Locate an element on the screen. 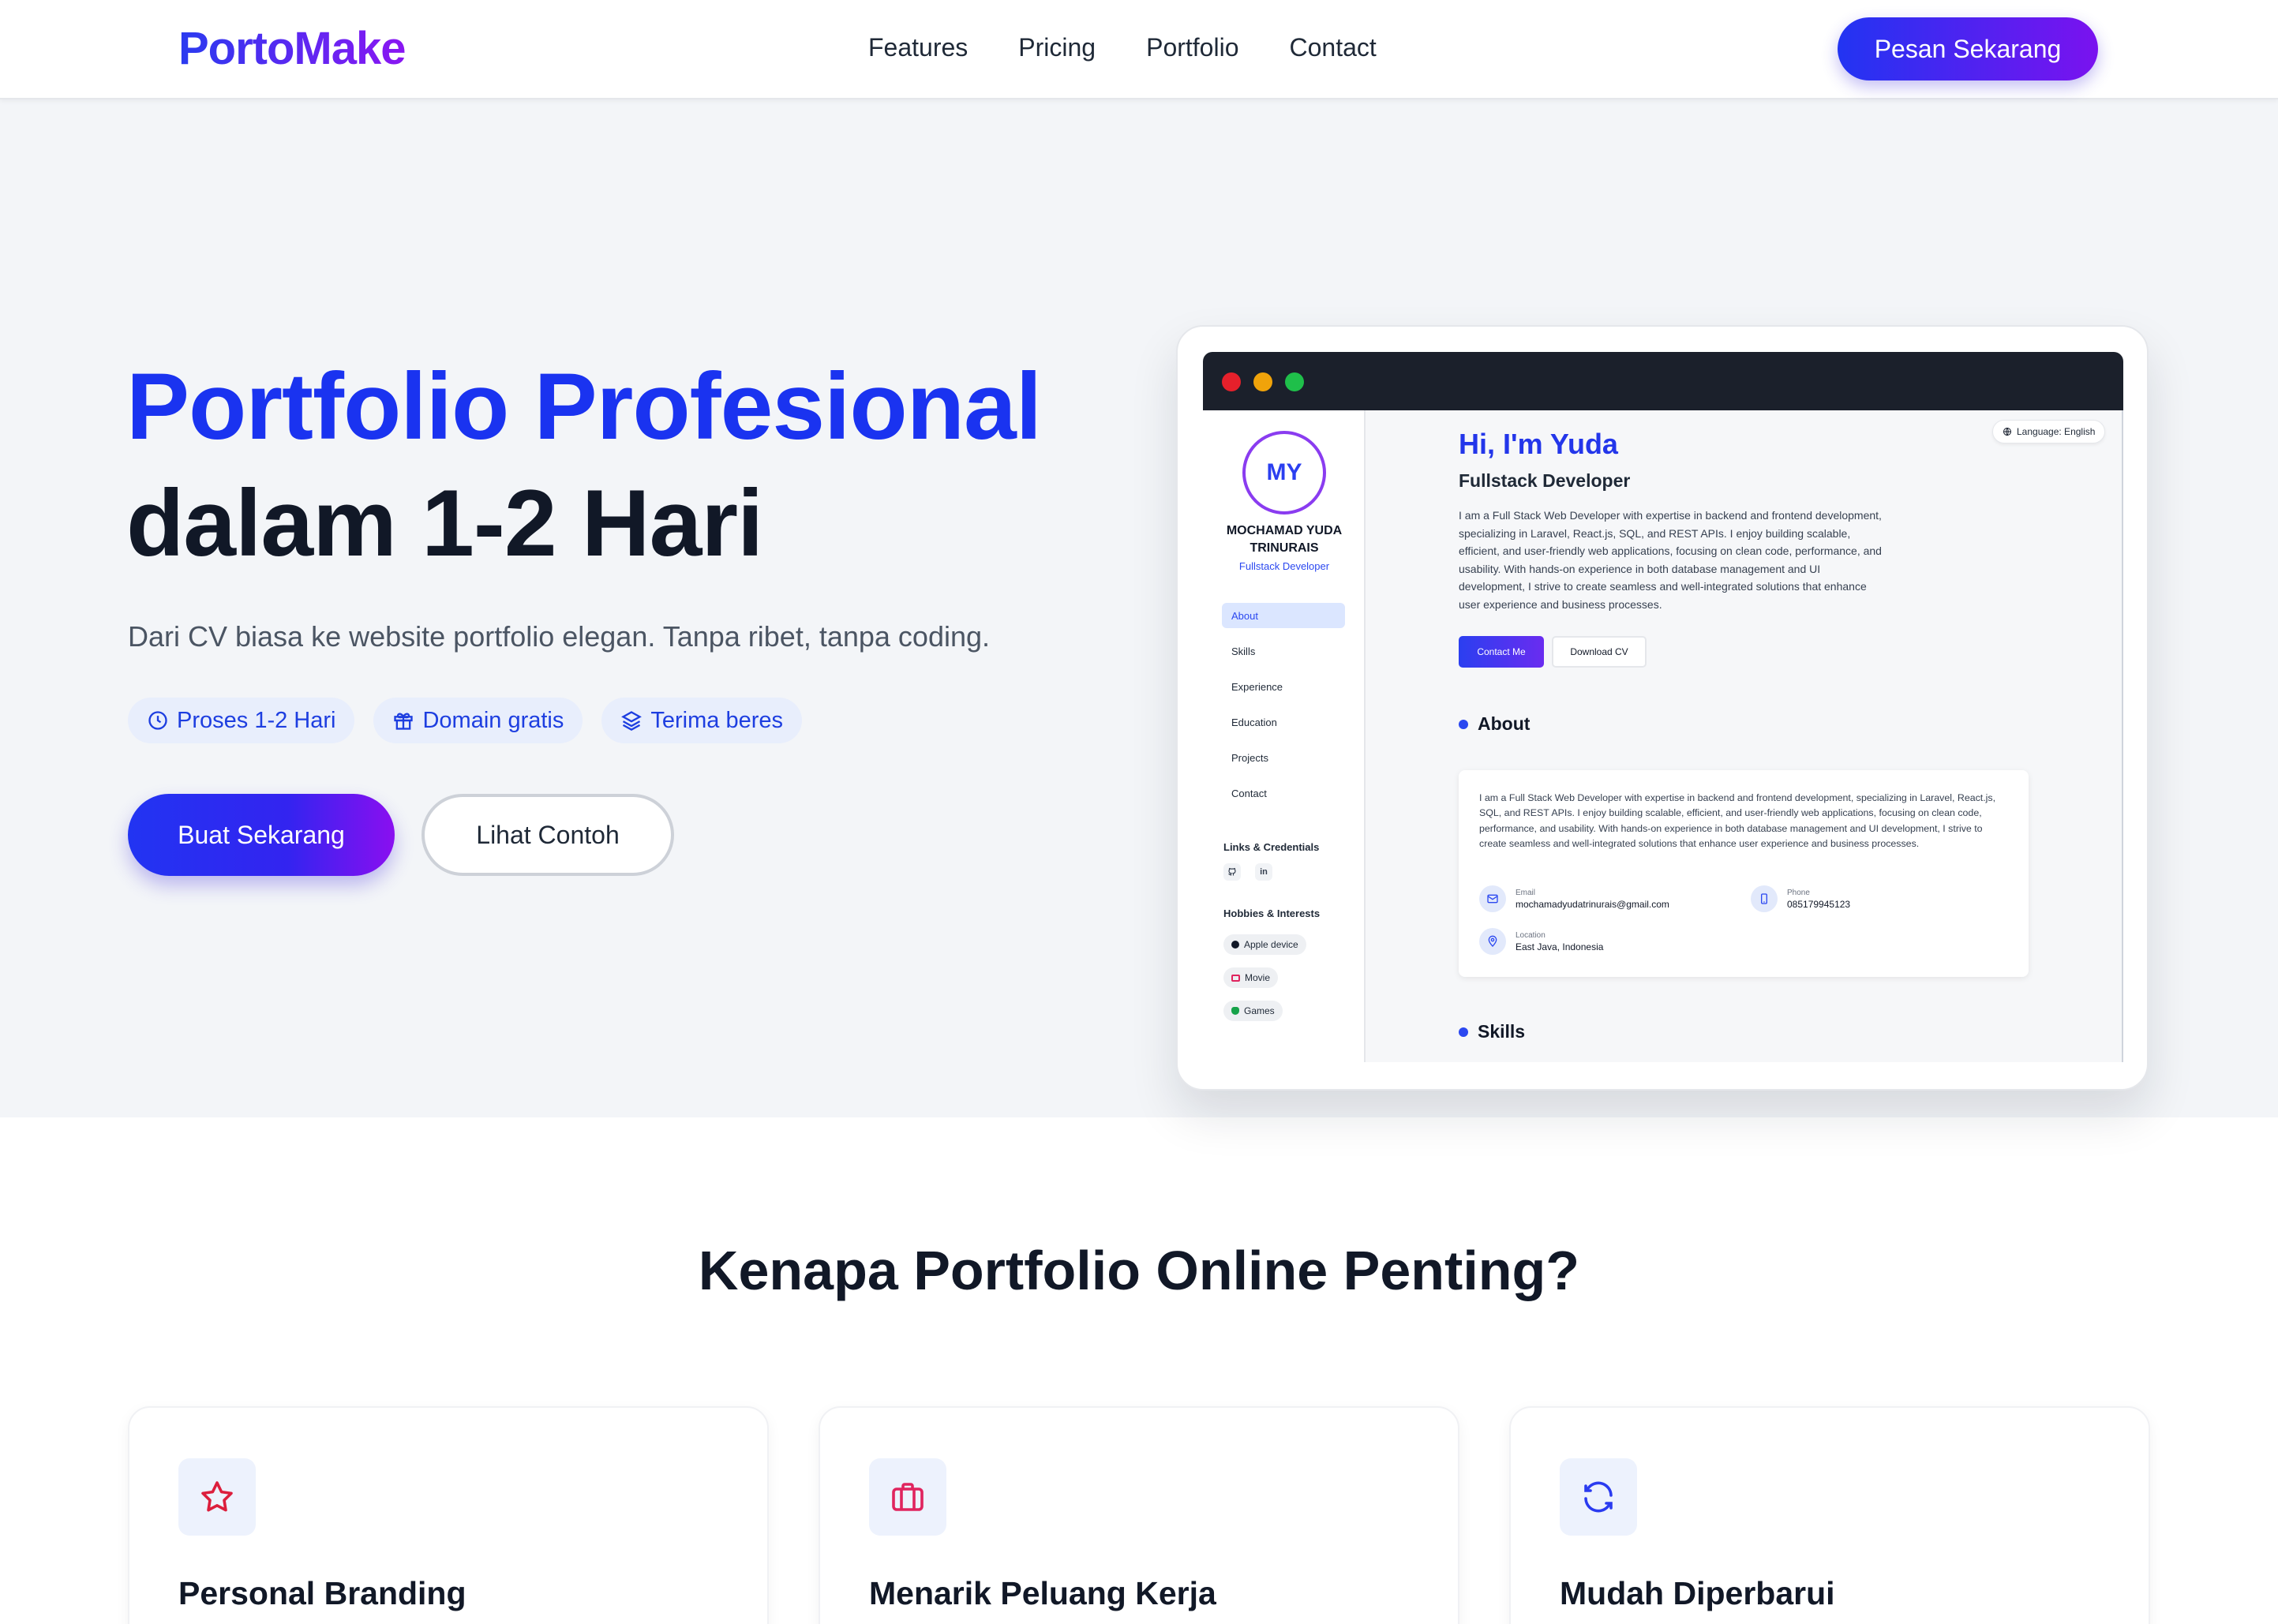 The height and width of the screenshot is (1624, 2278). briefcase-icon is located at coordinates (908, 1497).